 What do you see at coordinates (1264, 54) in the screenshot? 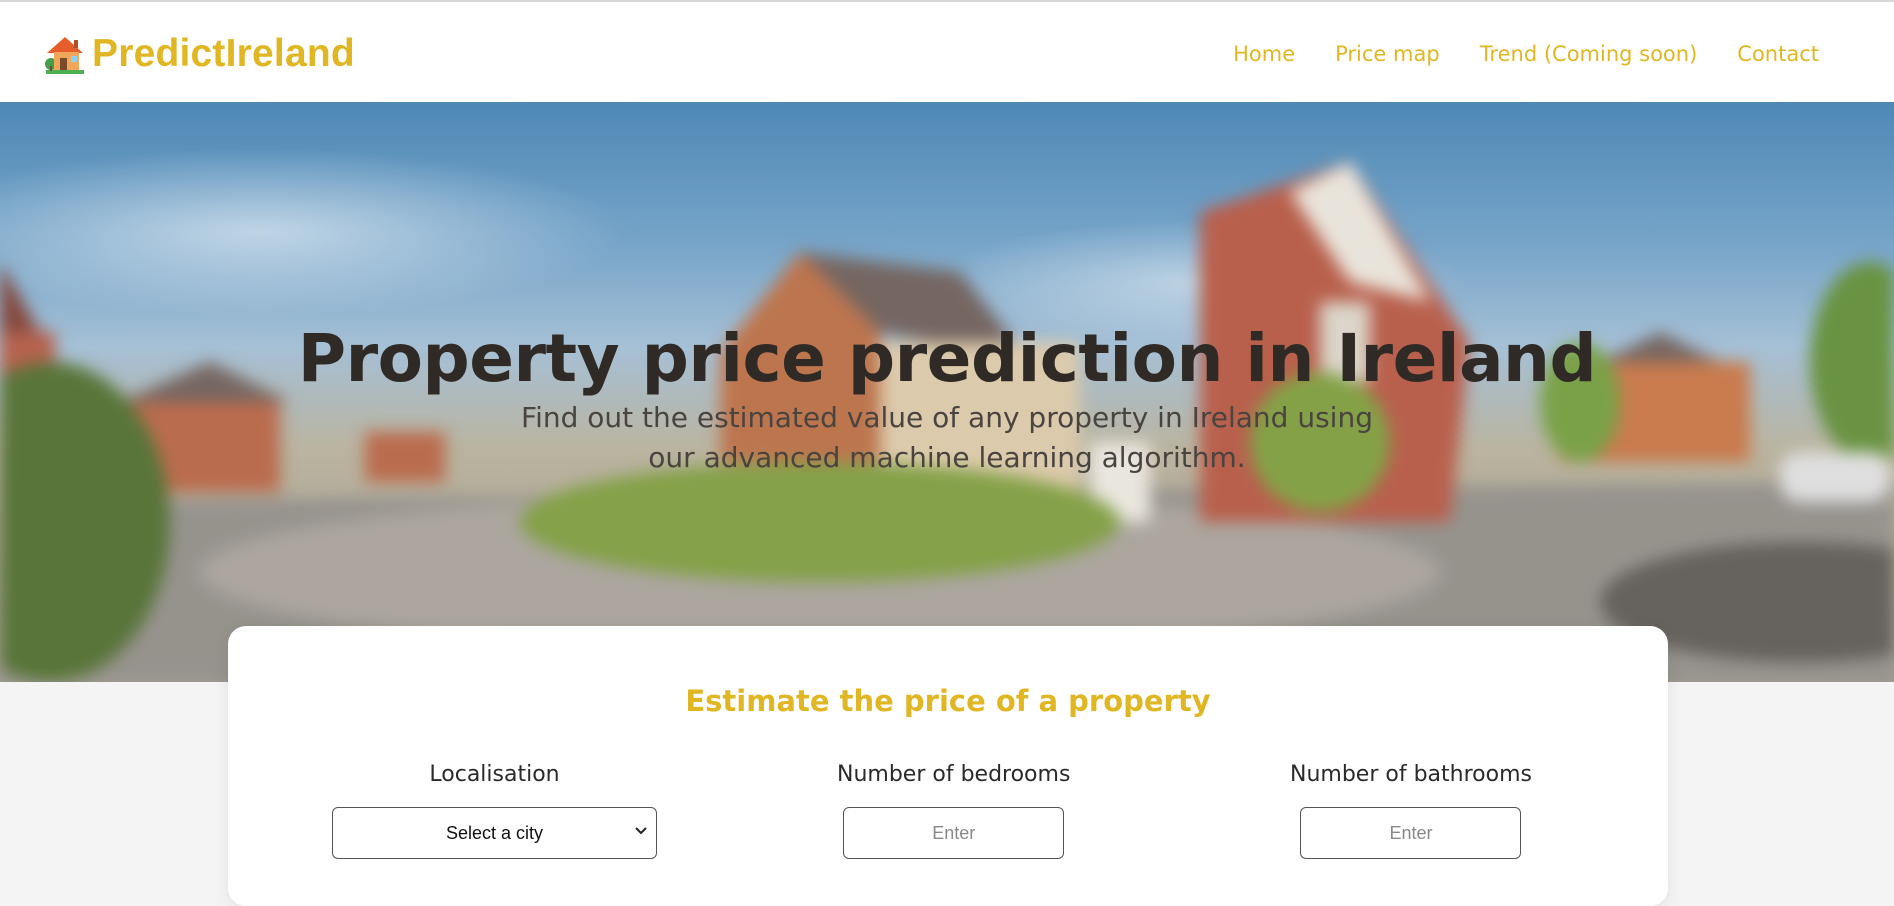
I see `nav-home: Home` at bounding box center [1264, 54].